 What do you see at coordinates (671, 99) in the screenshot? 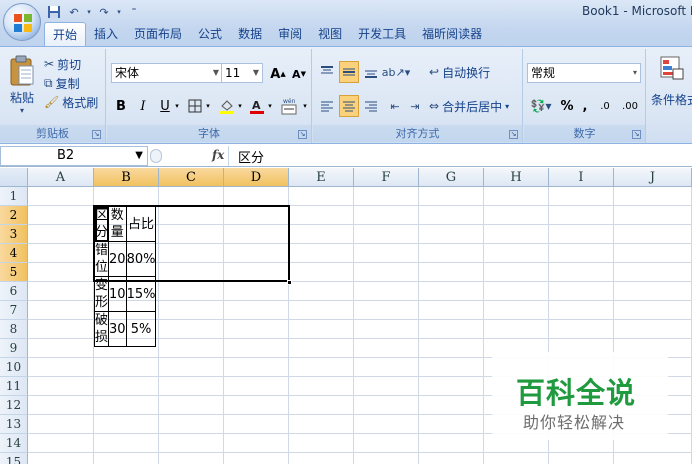
I see `conditional-format-label: 条件格式` at bounding box center [671, 99].